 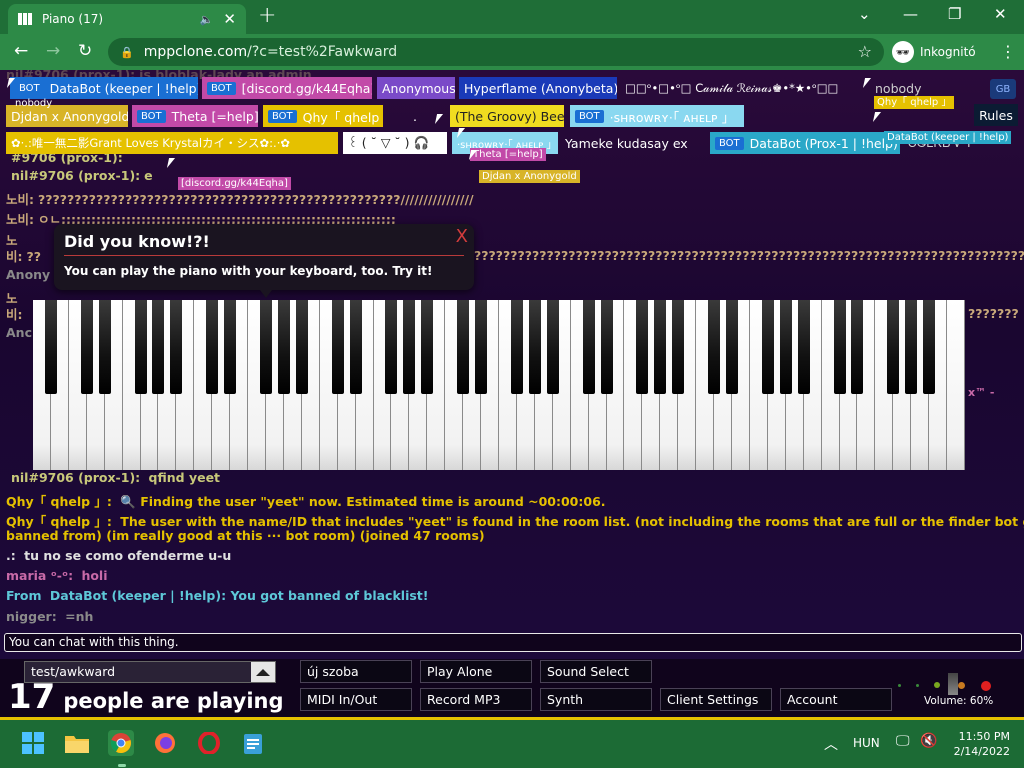 I want to click on chat-input: You can chat with this thing., so click(x=513, y=642).